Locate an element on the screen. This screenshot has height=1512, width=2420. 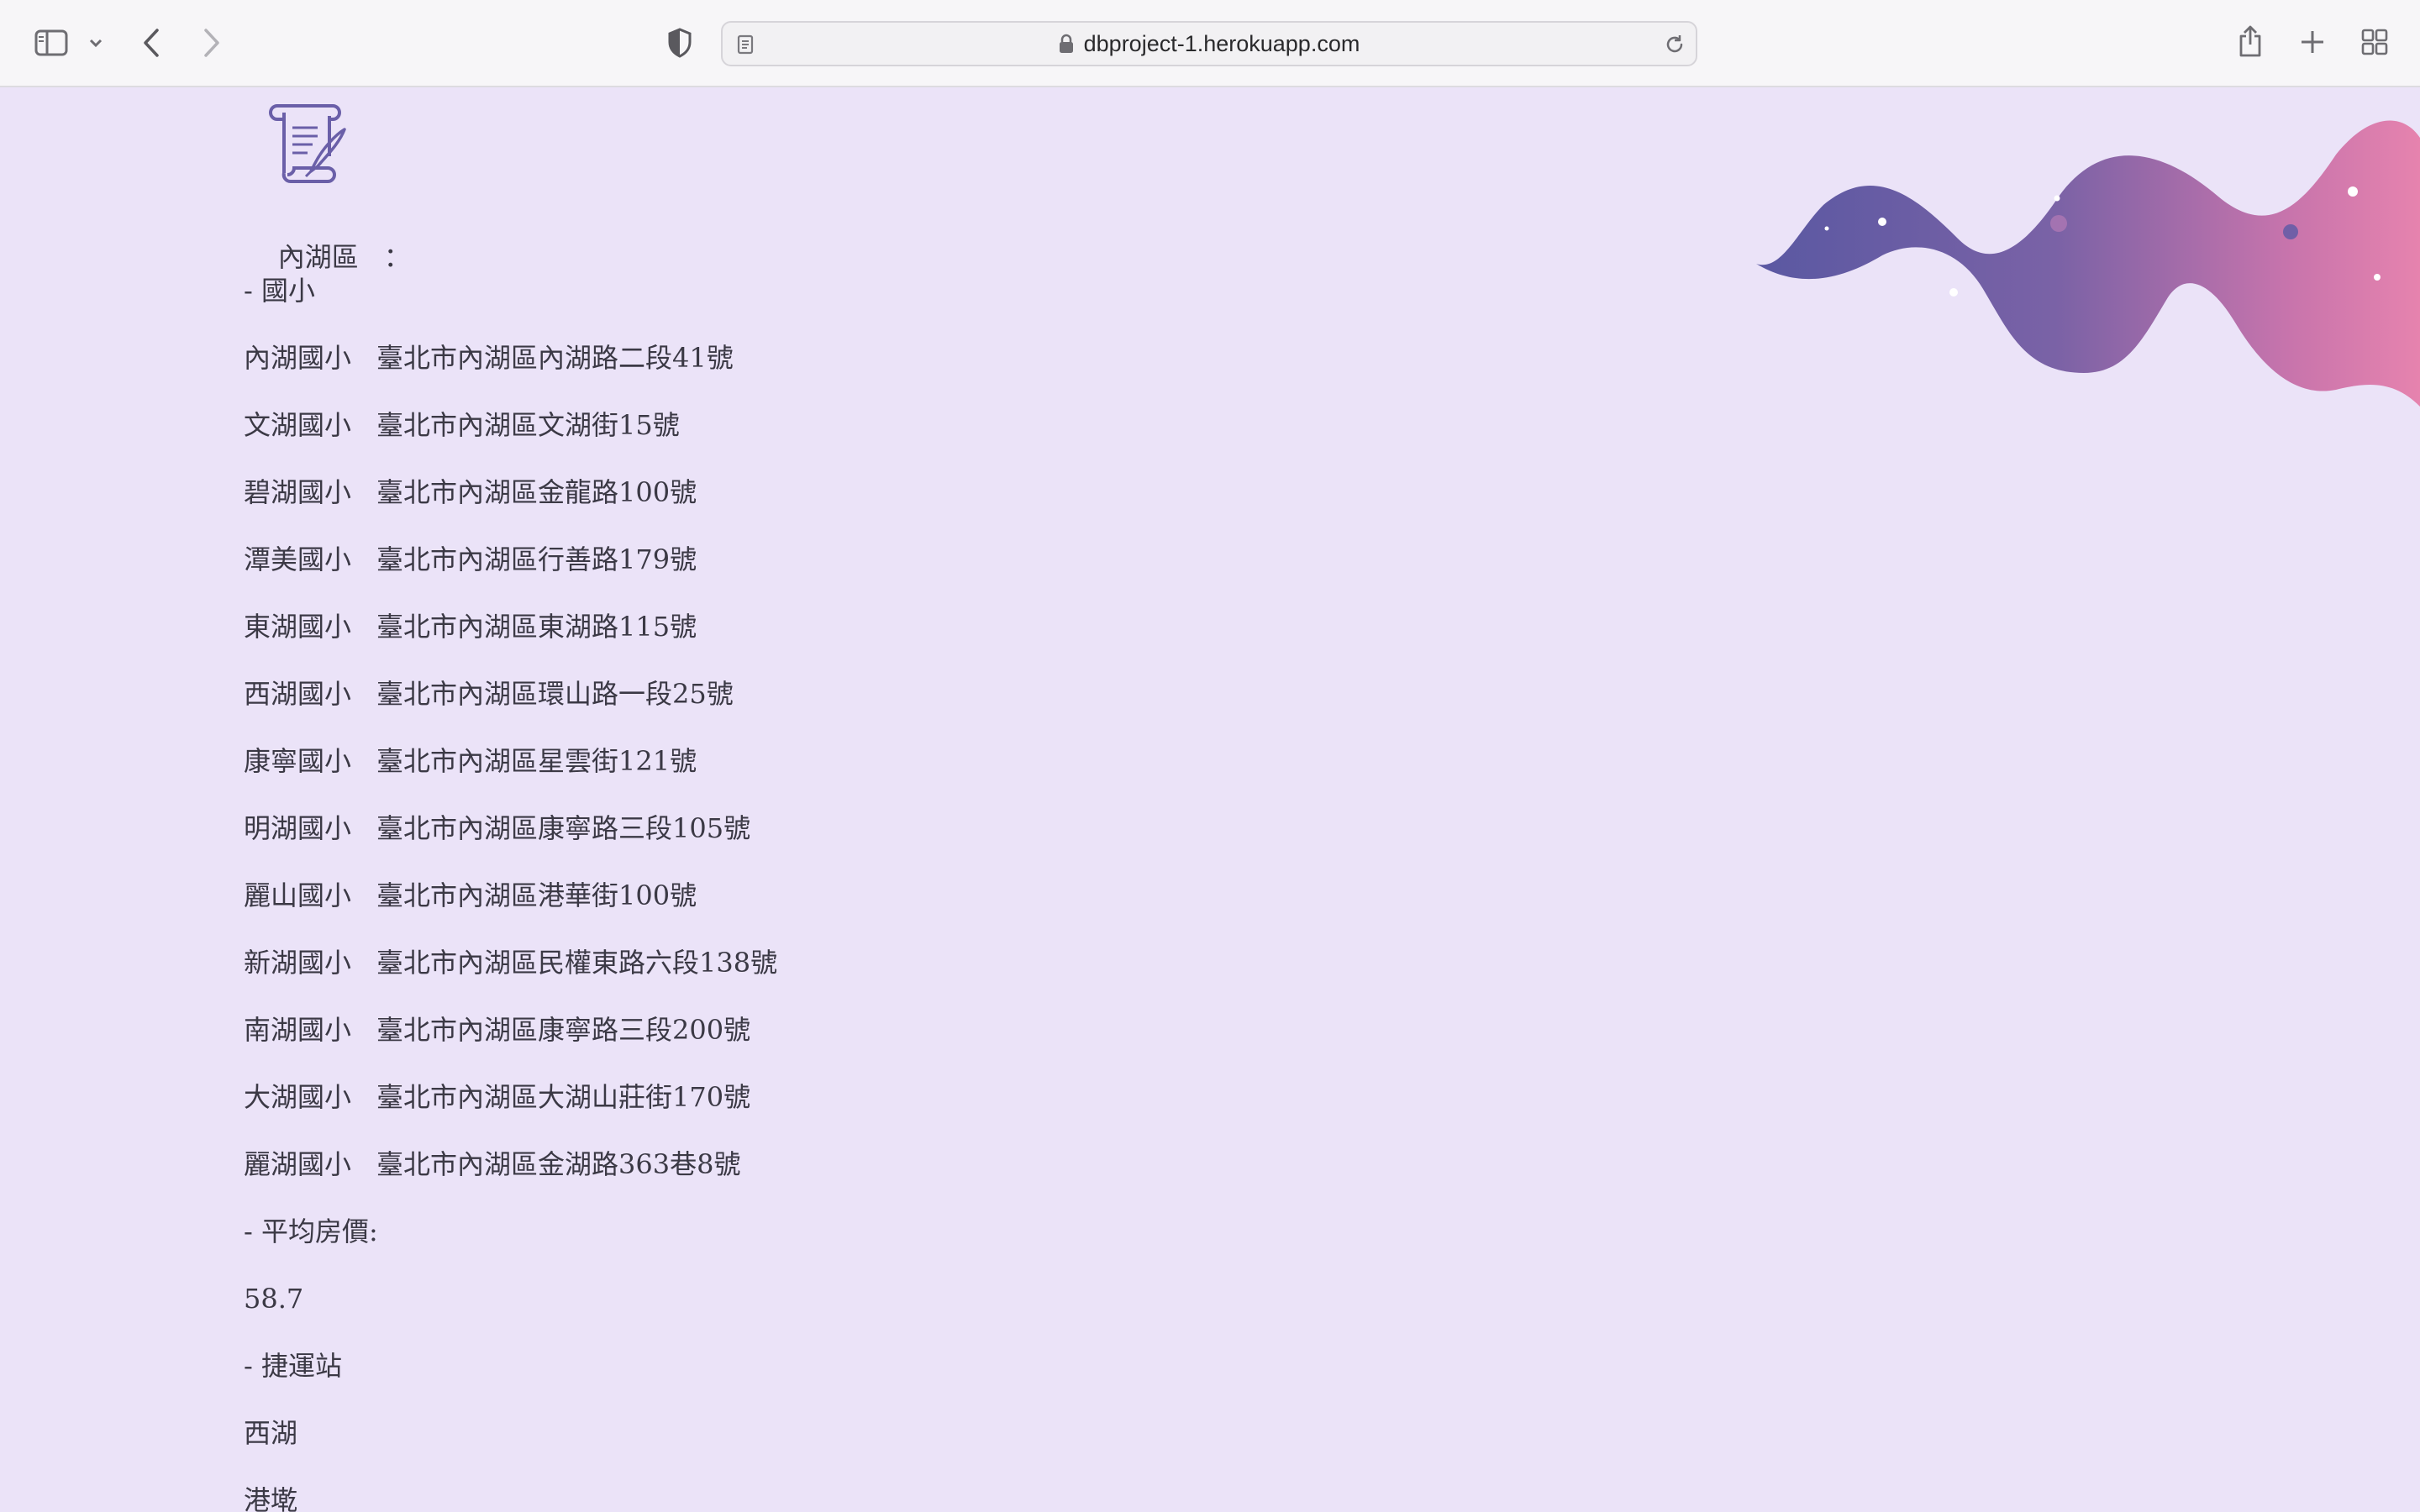
school-name: 文湖國小 is located at coordinates (298, 425).